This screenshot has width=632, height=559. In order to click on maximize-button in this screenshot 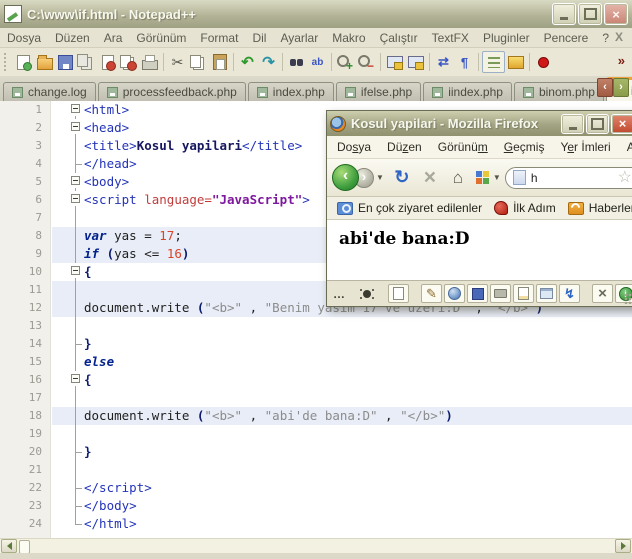, I will do `click(590, 14)`.